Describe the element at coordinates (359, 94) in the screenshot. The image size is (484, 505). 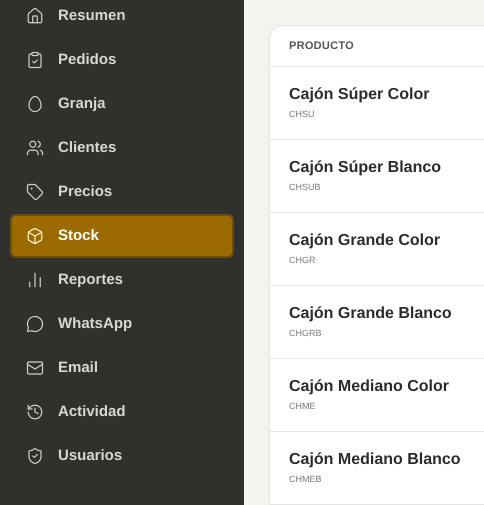
I see `product-name: Cajón Súper Color` at that location.